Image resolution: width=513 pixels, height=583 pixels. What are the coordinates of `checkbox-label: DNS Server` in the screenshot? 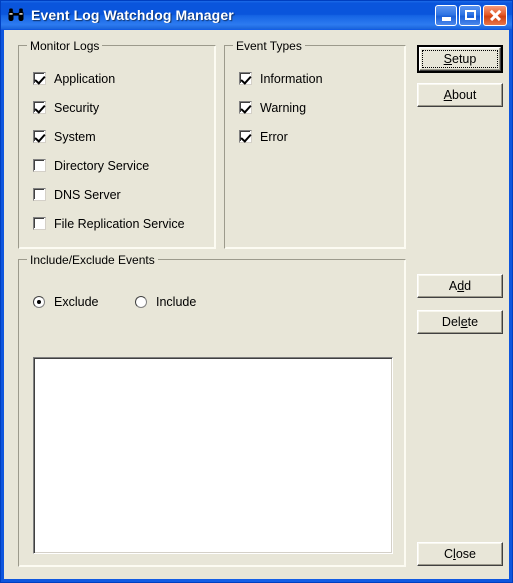 It's located at (87, 194).